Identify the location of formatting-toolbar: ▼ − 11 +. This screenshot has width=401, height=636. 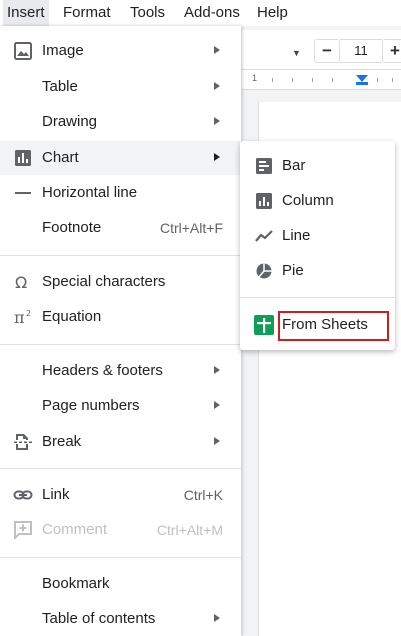
(321, 50).